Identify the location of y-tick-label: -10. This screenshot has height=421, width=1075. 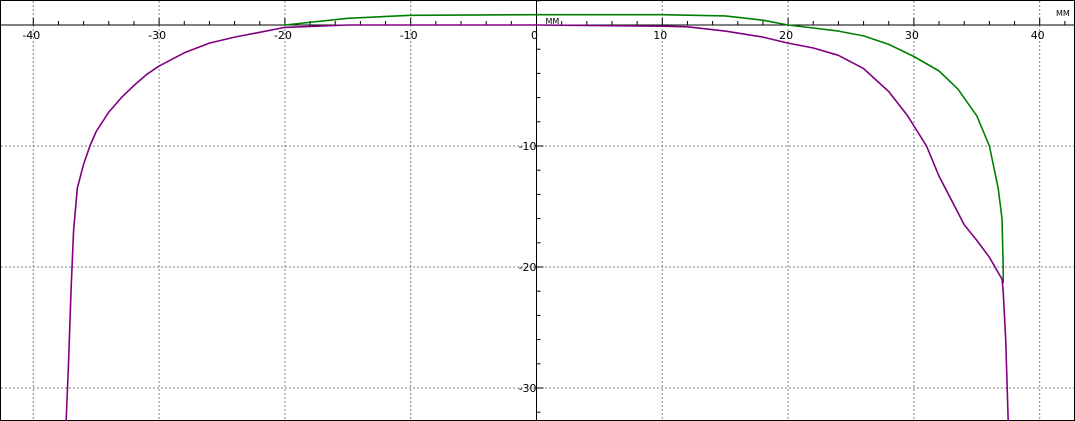
(528, 146).